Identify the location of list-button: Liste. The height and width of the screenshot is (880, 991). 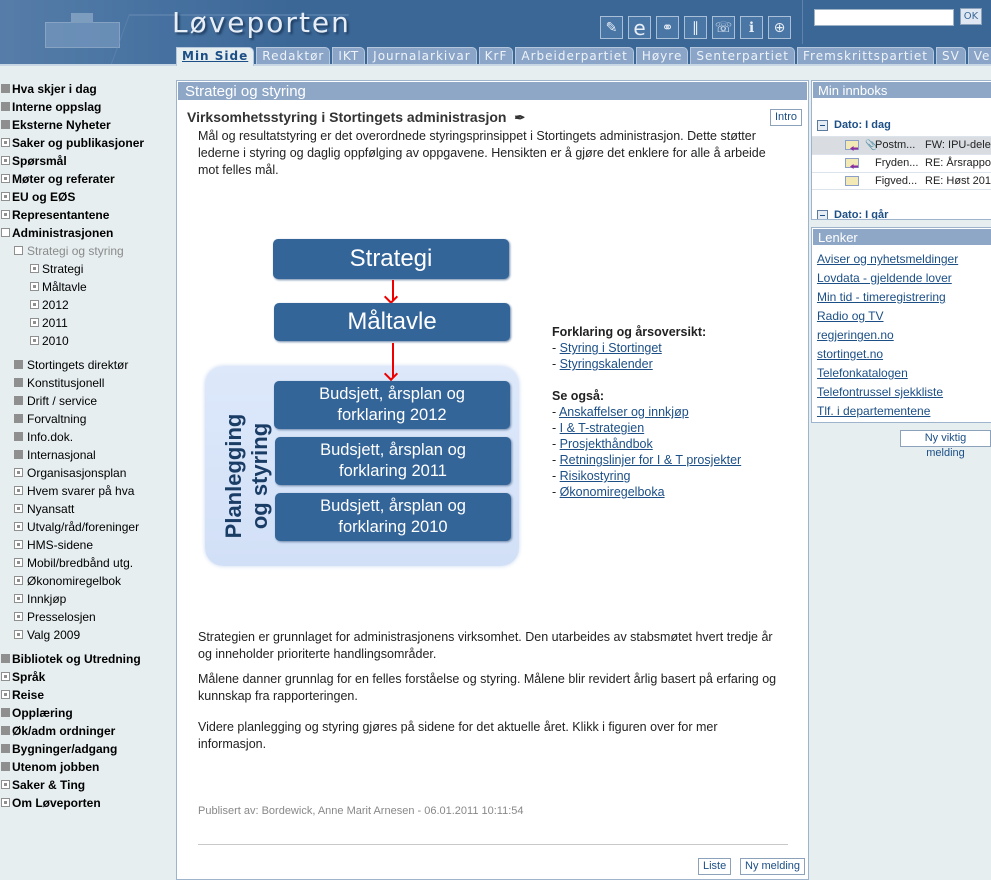
(715, 866).